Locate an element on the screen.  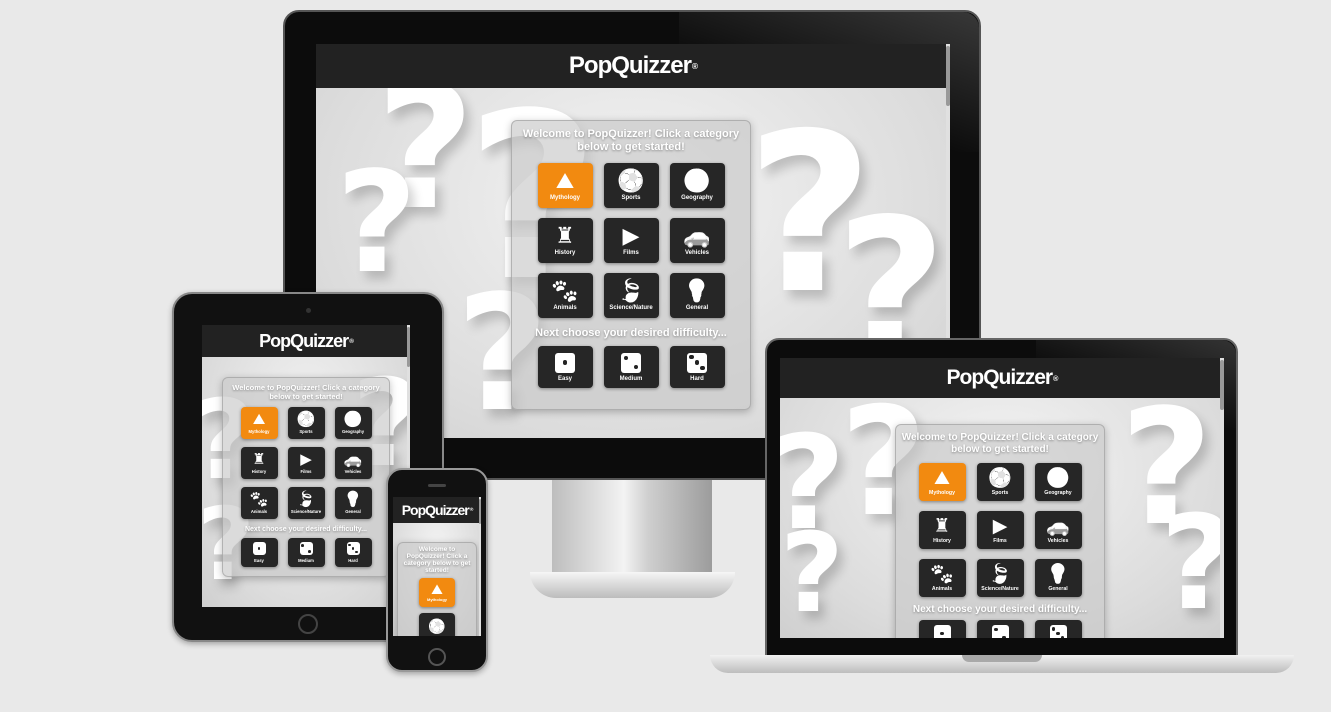
category-label: Films is located at coordinates (631, 252).